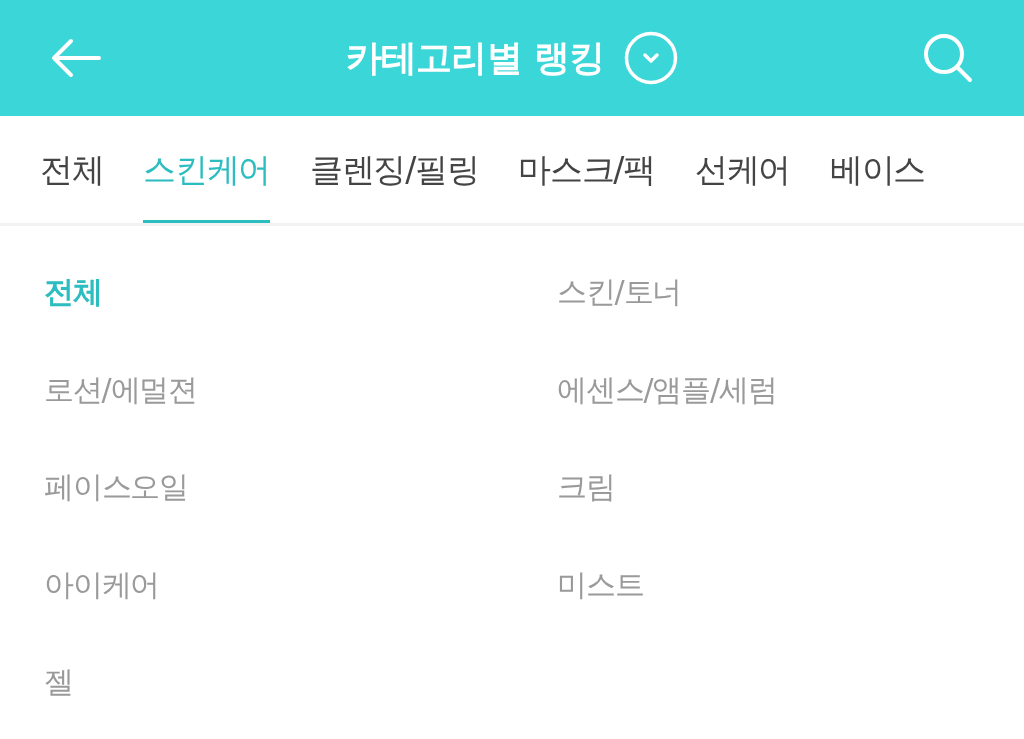 The width and height of the screenshot is (1024, 739). What do you see at coordinates (207, 169) in the screenshot?
I see `category-tab: 스킨케어` at bounding box center [207, 169].